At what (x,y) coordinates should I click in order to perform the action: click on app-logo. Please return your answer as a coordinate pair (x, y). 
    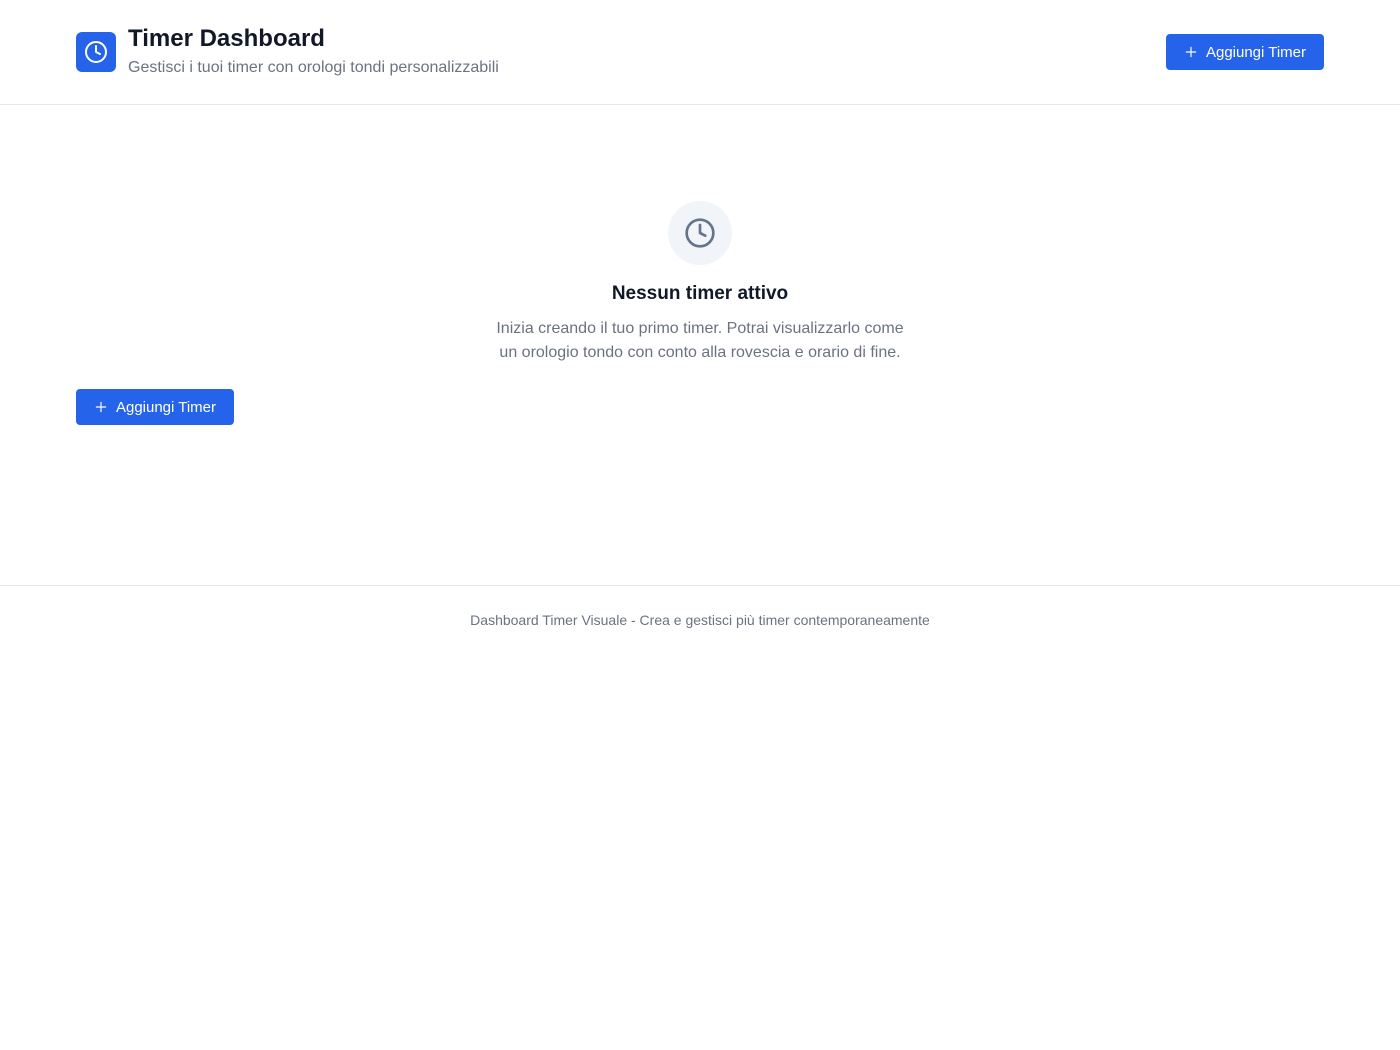
    Looking at the image, I should click on (96, 52).